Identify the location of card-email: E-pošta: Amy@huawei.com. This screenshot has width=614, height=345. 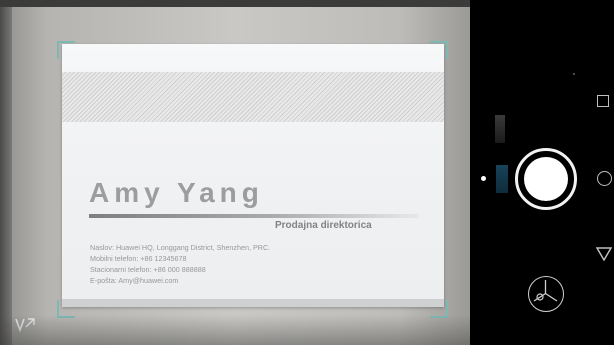
(134, 280).